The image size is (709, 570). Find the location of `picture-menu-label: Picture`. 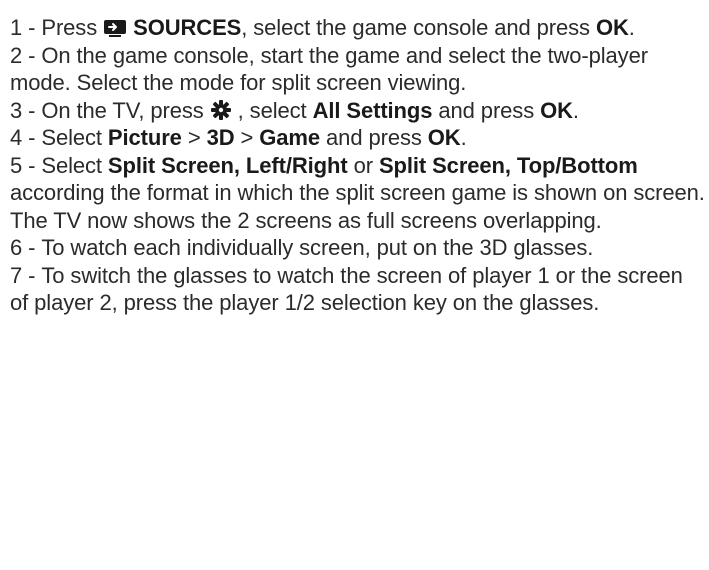

picture-menu-label: Picture is located at coordinates (144, 137).